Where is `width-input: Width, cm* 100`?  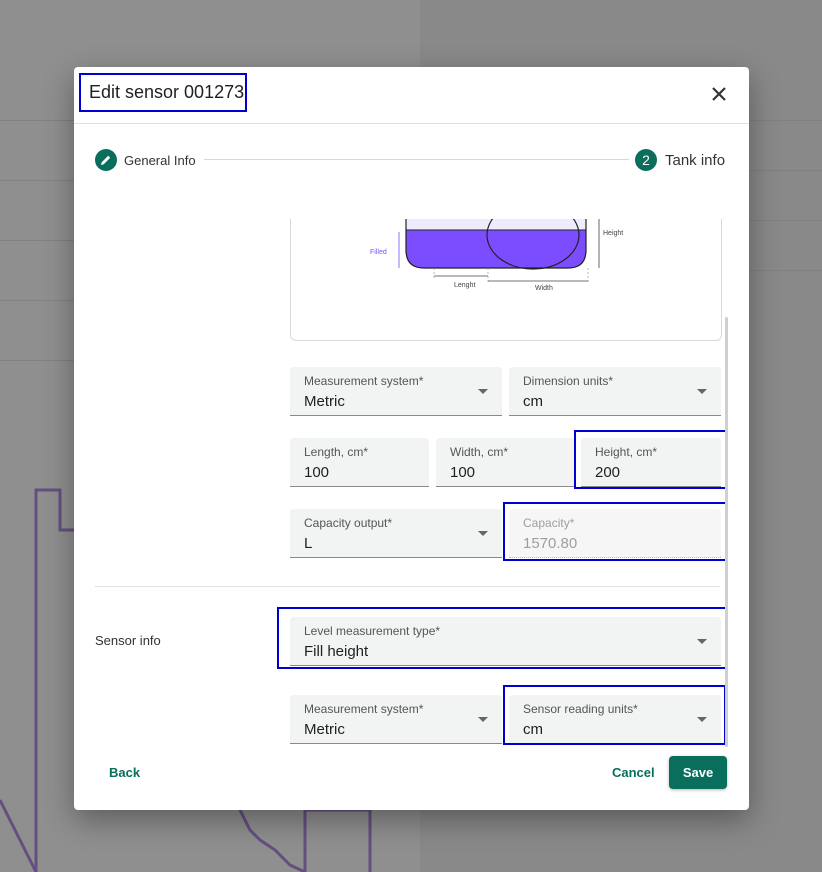 width-input: Width, cm* 100 is located at coordinates (505, 462).